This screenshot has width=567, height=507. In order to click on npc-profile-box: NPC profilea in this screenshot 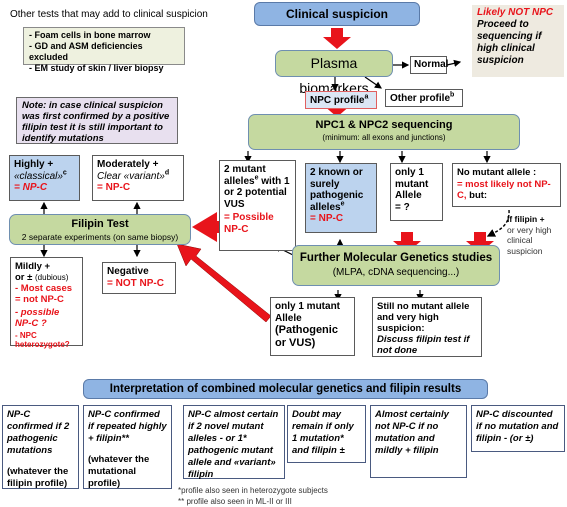, I will do `click(341, 100)`.